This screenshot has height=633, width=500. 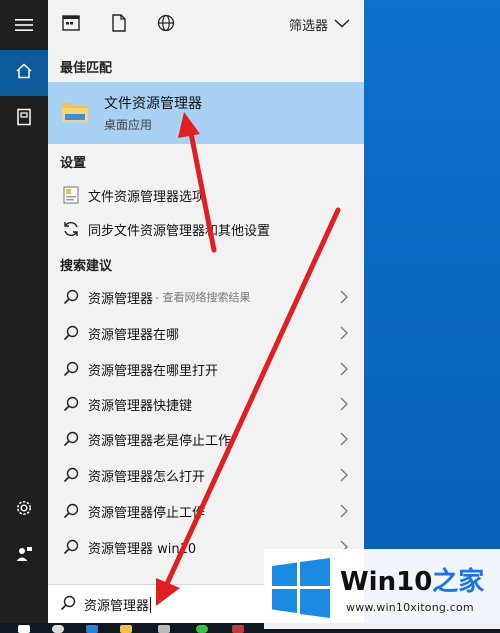 I want to click on notebook-button, so click(x=24, y=119).